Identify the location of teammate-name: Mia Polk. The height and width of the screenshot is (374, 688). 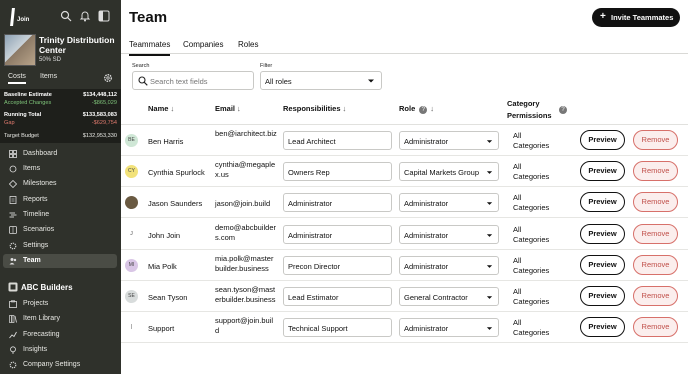
(162, 266).